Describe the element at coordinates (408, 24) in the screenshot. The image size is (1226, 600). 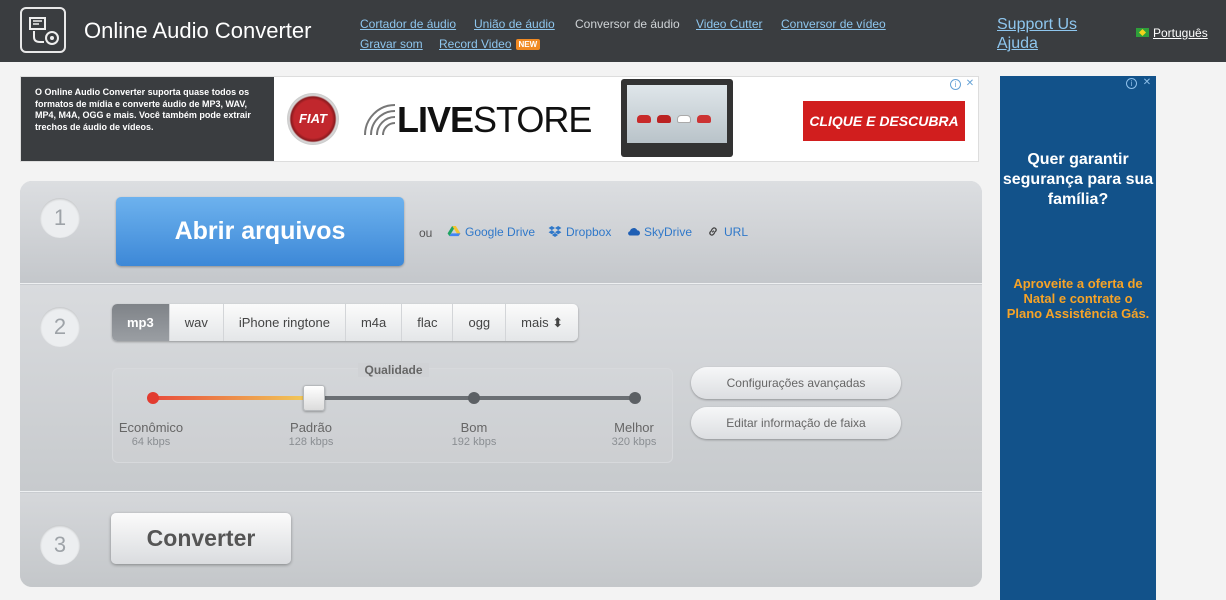
I see `nav-audio-cutter: Cortador de áudio` at that location.